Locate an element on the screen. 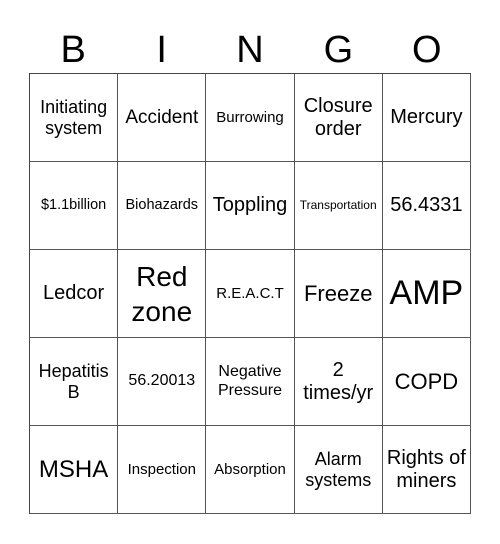 The width and height of the screenshot is (500, 544). bingo-cell: Inspection is located at coordinates (162, 470).